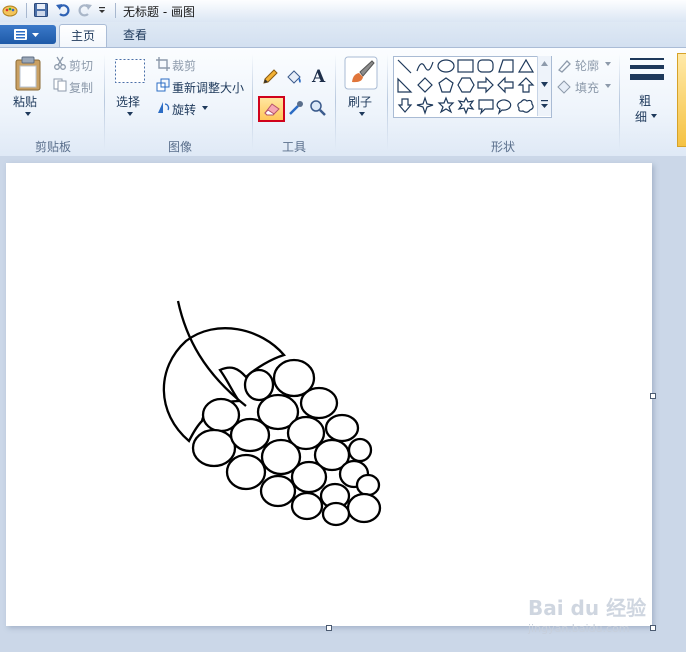 The image size is (686, 652). I want to click on rounded-rectangle-shape-icon, so click(485, 66).